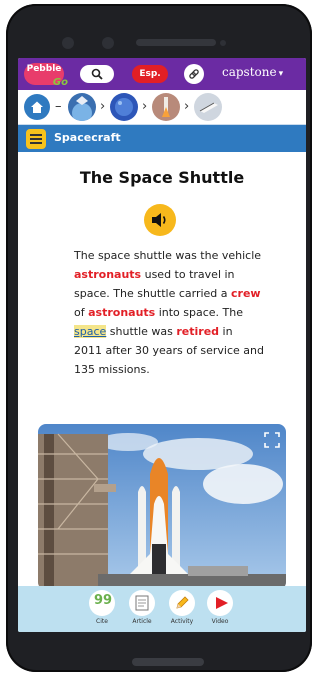 This screenshot has width=320, height=676. Describe the element at coordinates (102, 621) in the screenshot. I see `cite-label: Cite` at that location.